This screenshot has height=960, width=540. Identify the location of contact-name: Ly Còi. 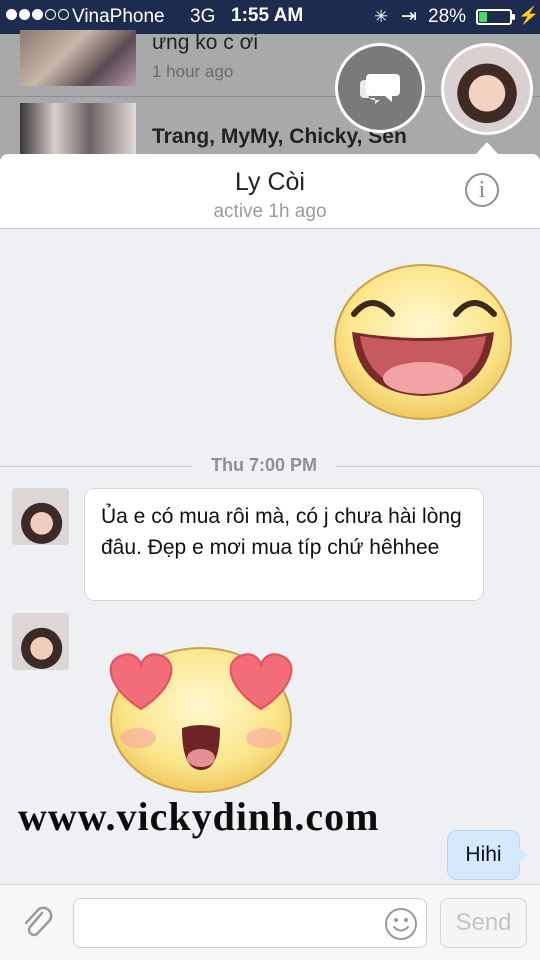
(270, 182).